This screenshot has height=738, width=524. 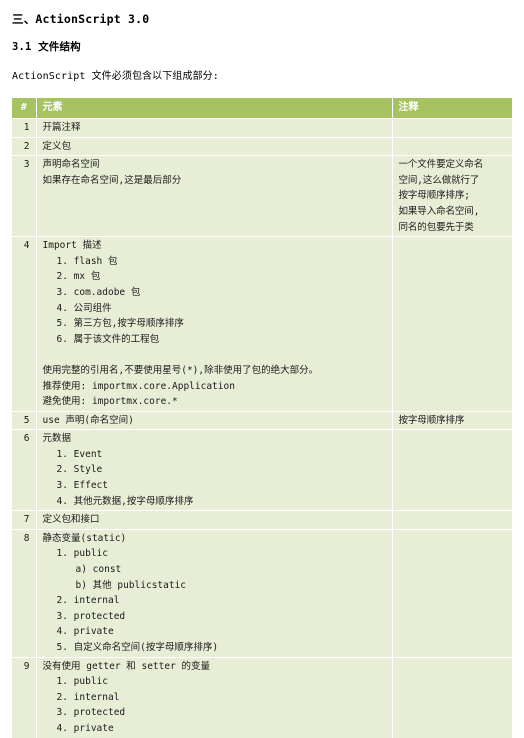 I want to click on table-row: 7 定义包和接口, so click(x=262, y=520).